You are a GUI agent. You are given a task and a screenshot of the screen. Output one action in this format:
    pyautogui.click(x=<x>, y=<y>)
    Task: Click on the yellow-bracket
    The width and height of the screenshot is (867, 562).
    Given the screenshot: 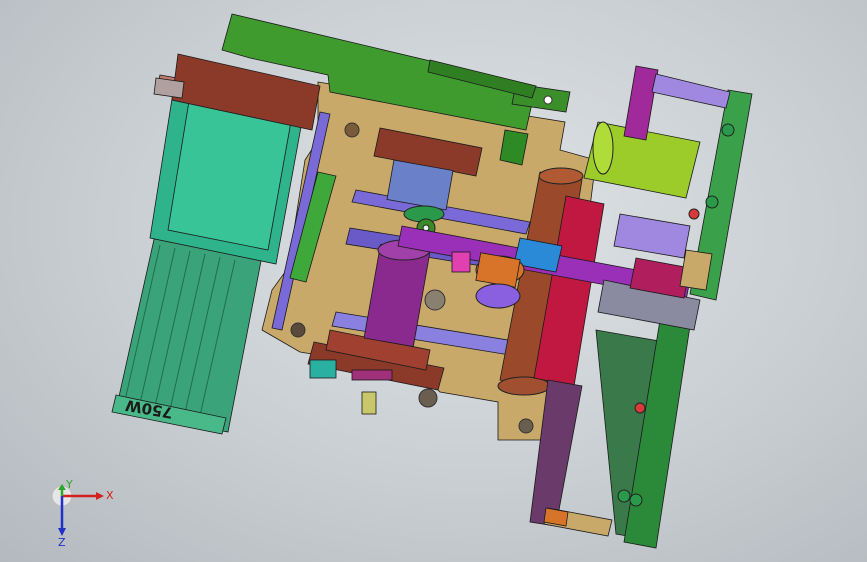 What is the action you would take?
    pyautogui.click(x=696, y=270)
    